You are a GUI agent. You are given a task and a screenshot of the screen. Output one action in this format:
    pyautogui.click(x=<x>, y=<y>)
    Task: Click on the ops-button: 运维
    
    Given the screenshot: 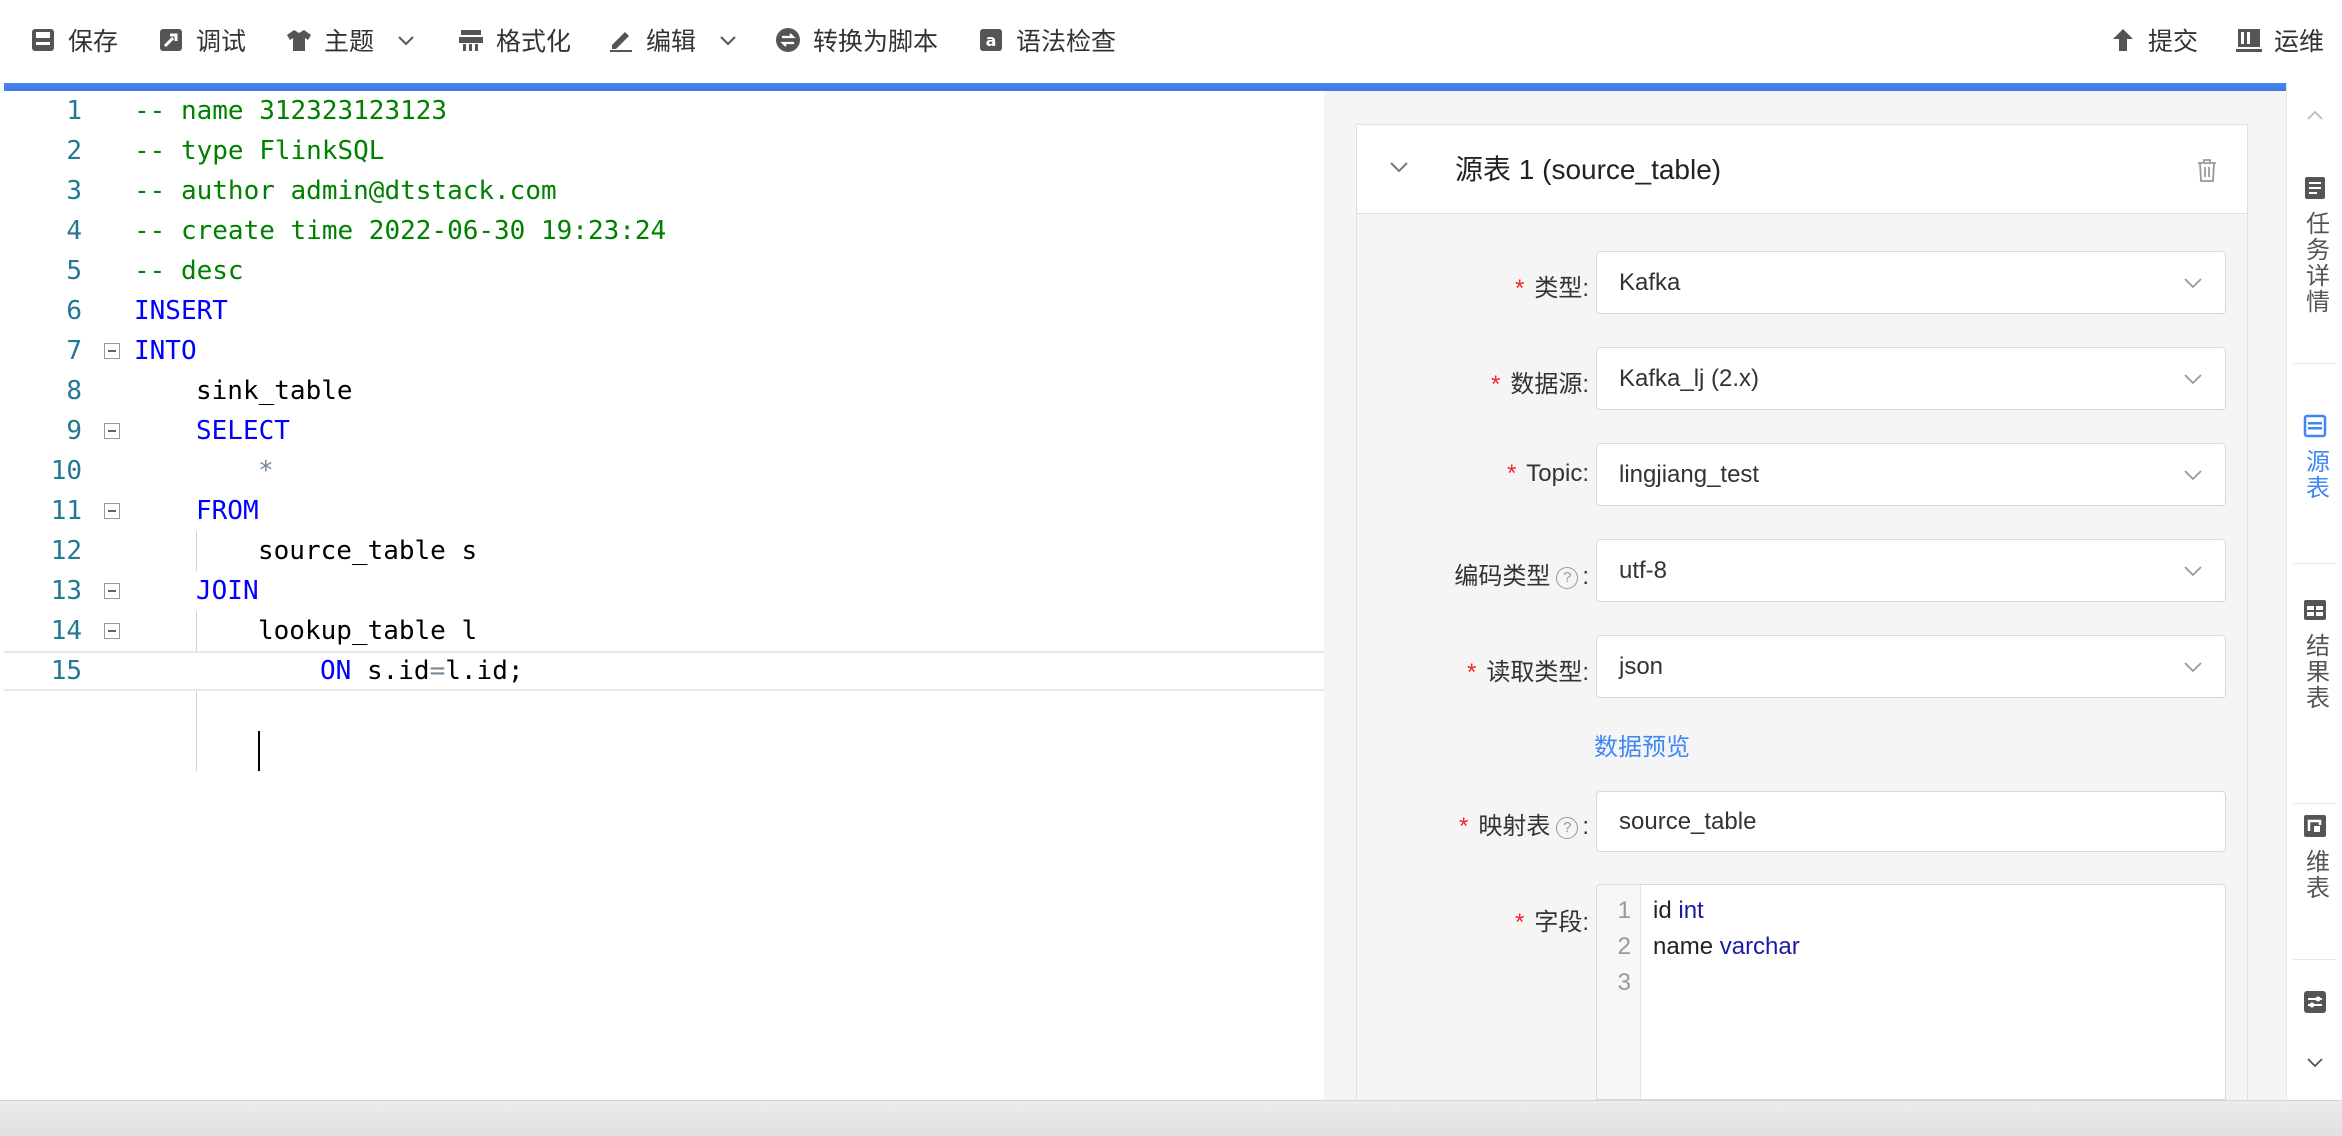 What is the action you would take?
    pyautogui.click(x=2280, y=40)
    